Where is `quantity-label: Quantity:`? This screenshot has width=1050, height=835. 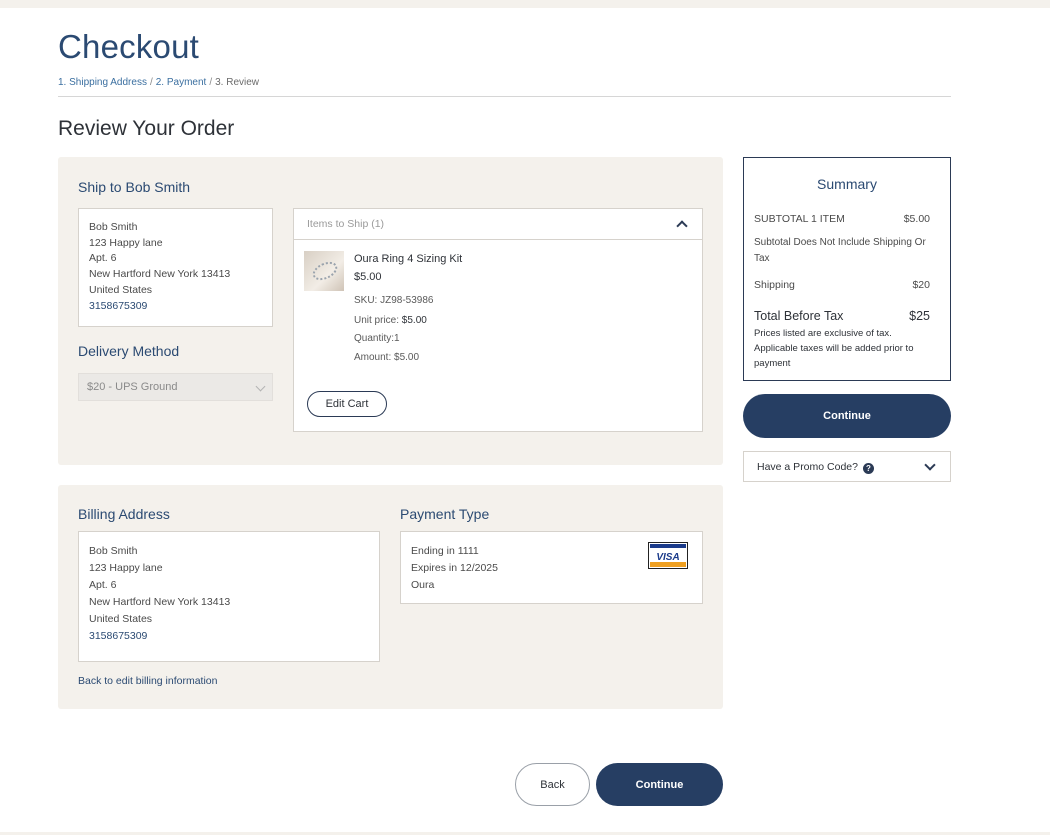
quantity-label: Quantity: is located at coordinates (374, 338).